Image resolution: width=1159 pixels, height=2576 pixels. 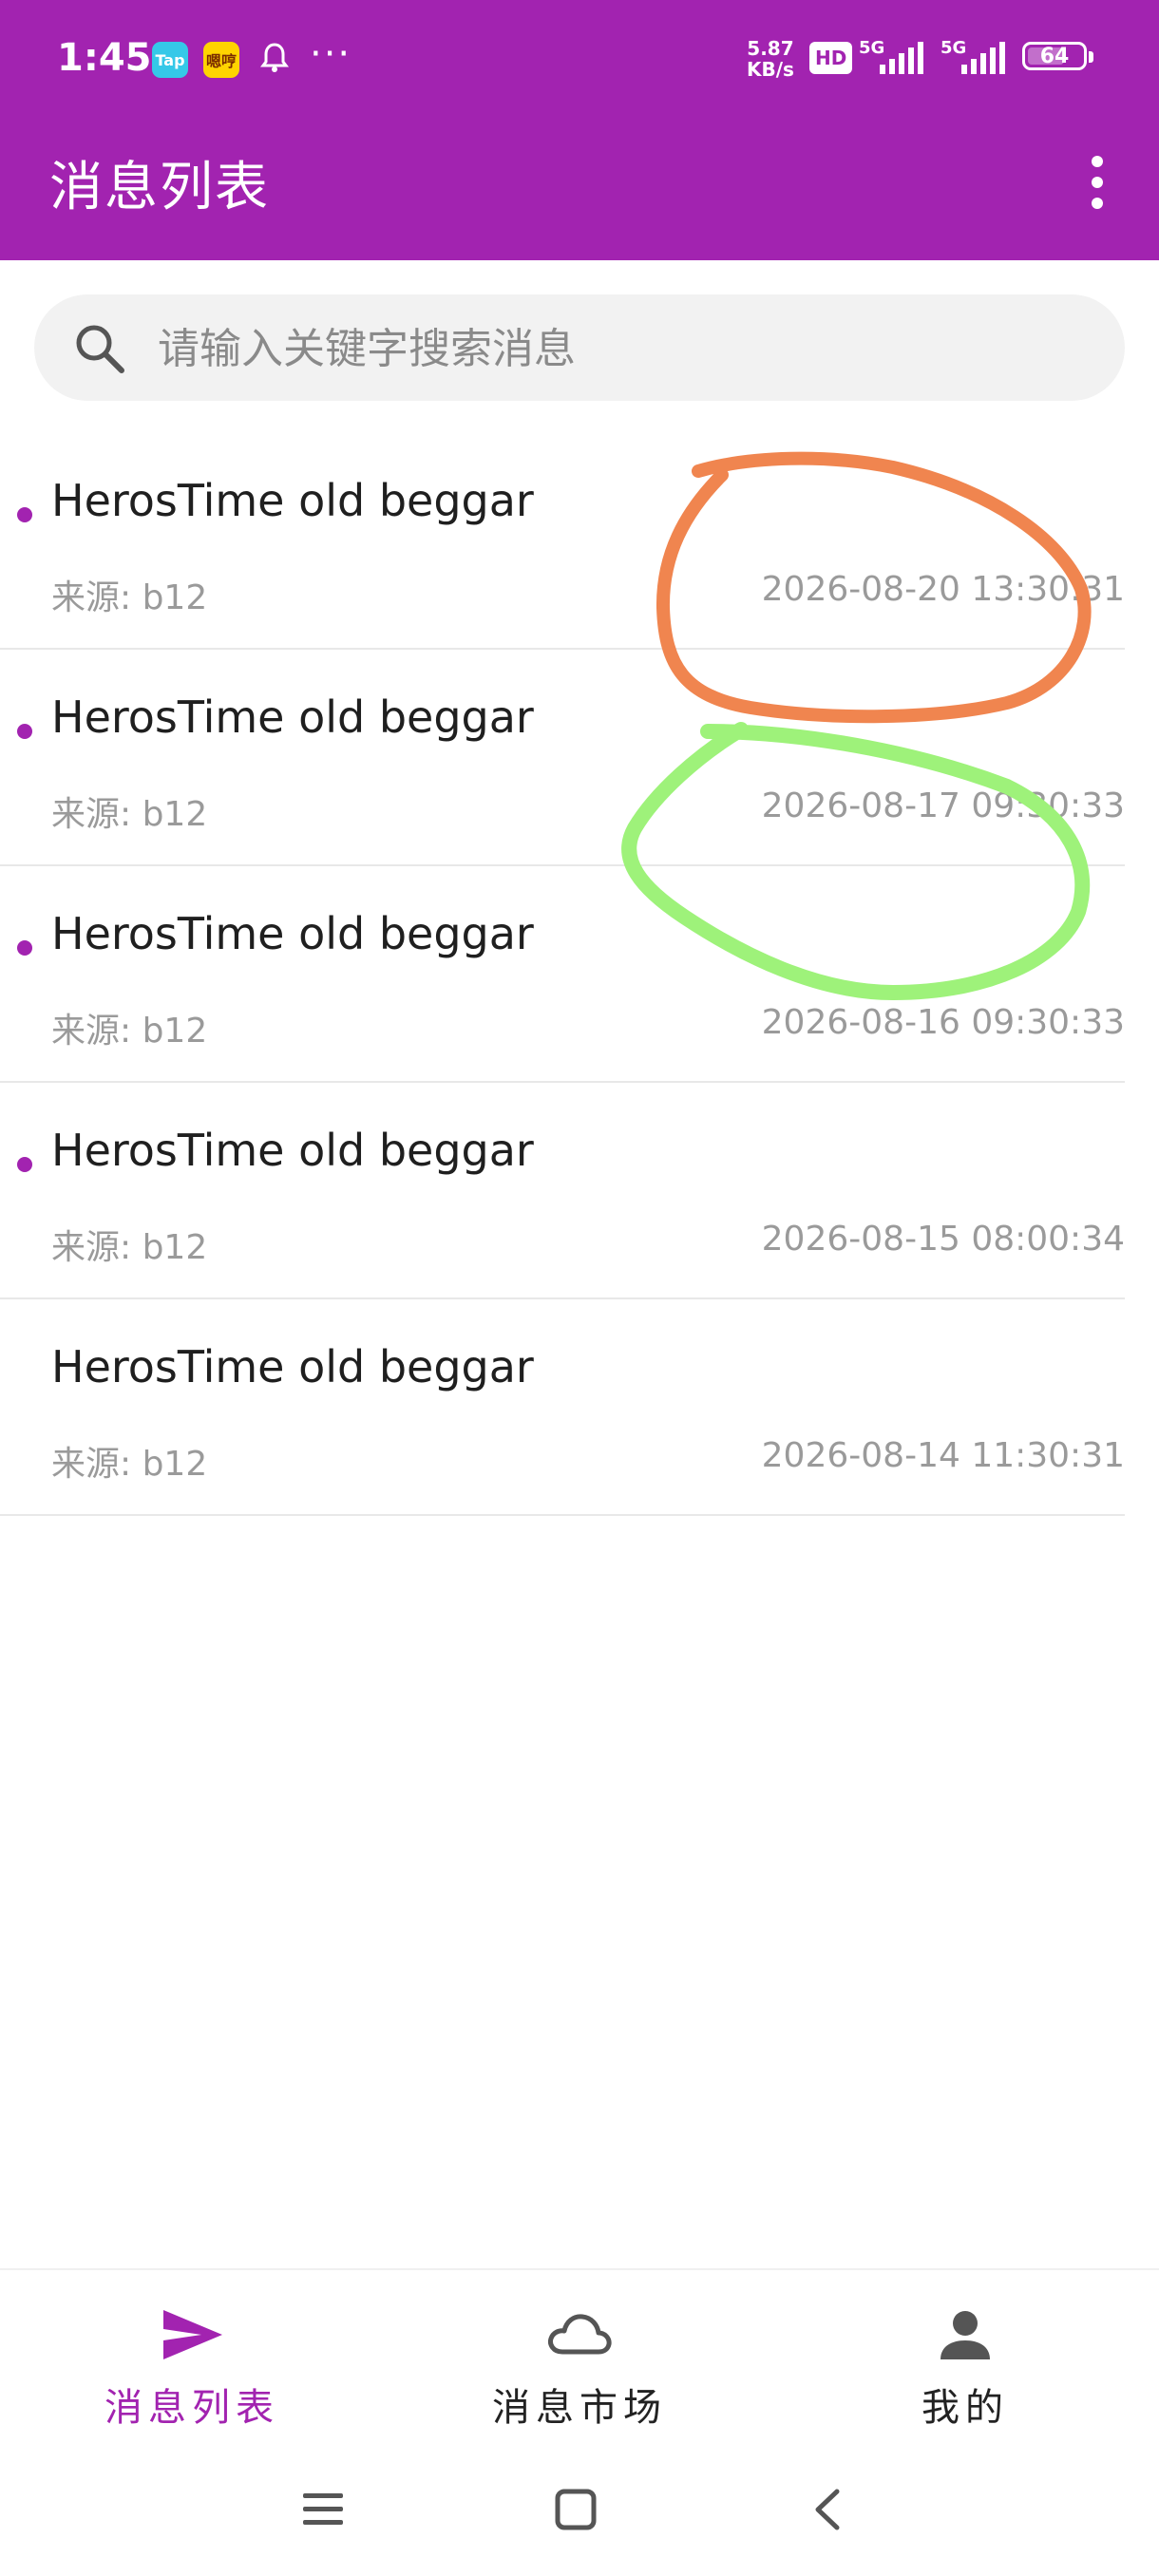 What do you see at coordinates (943, 805) in the screenshot?
I see `message-time: 2026-08-17 09:30:33` at bounding box center [943, 805].